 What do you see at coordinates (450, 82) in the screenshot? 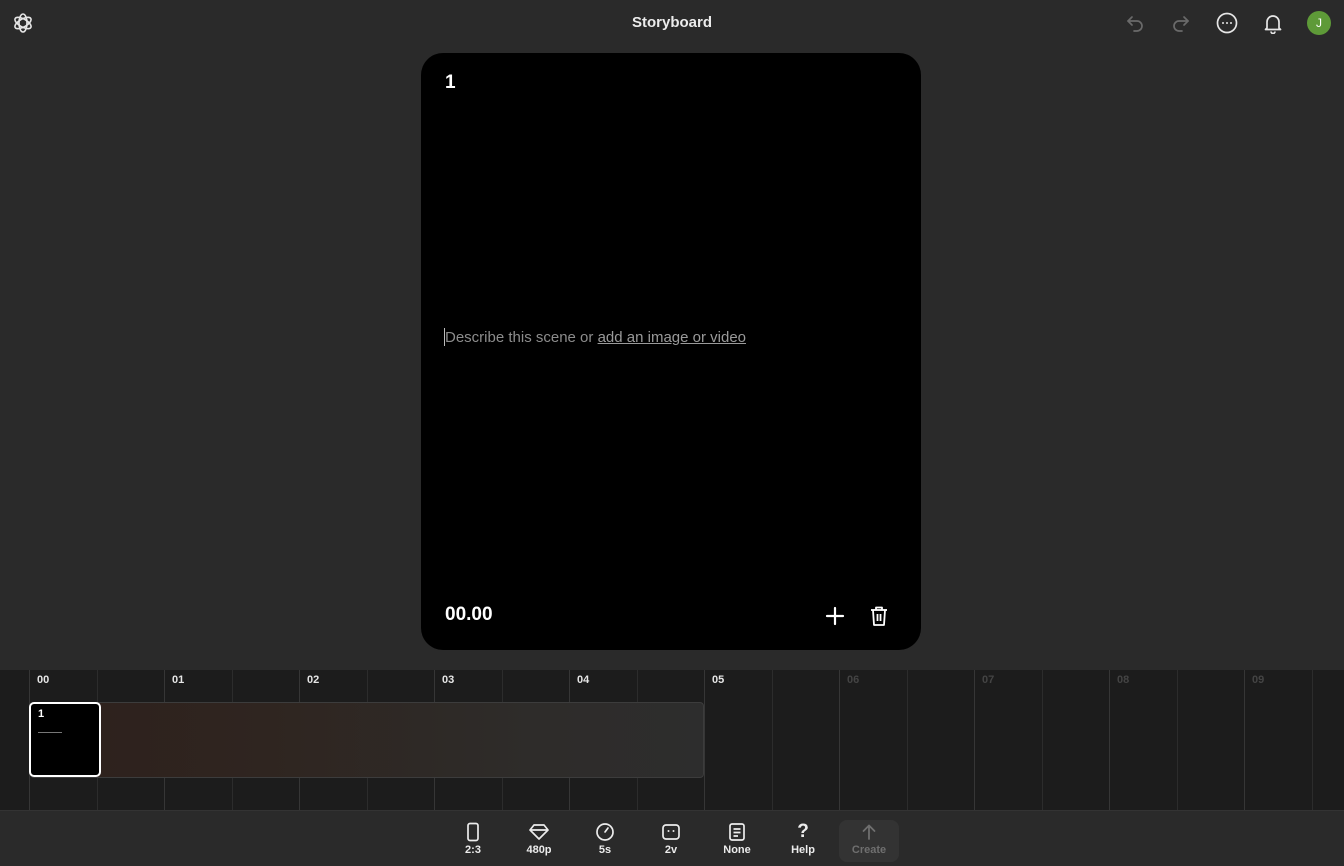
I see `scene-number: 1` at bounding box center [450, 82].